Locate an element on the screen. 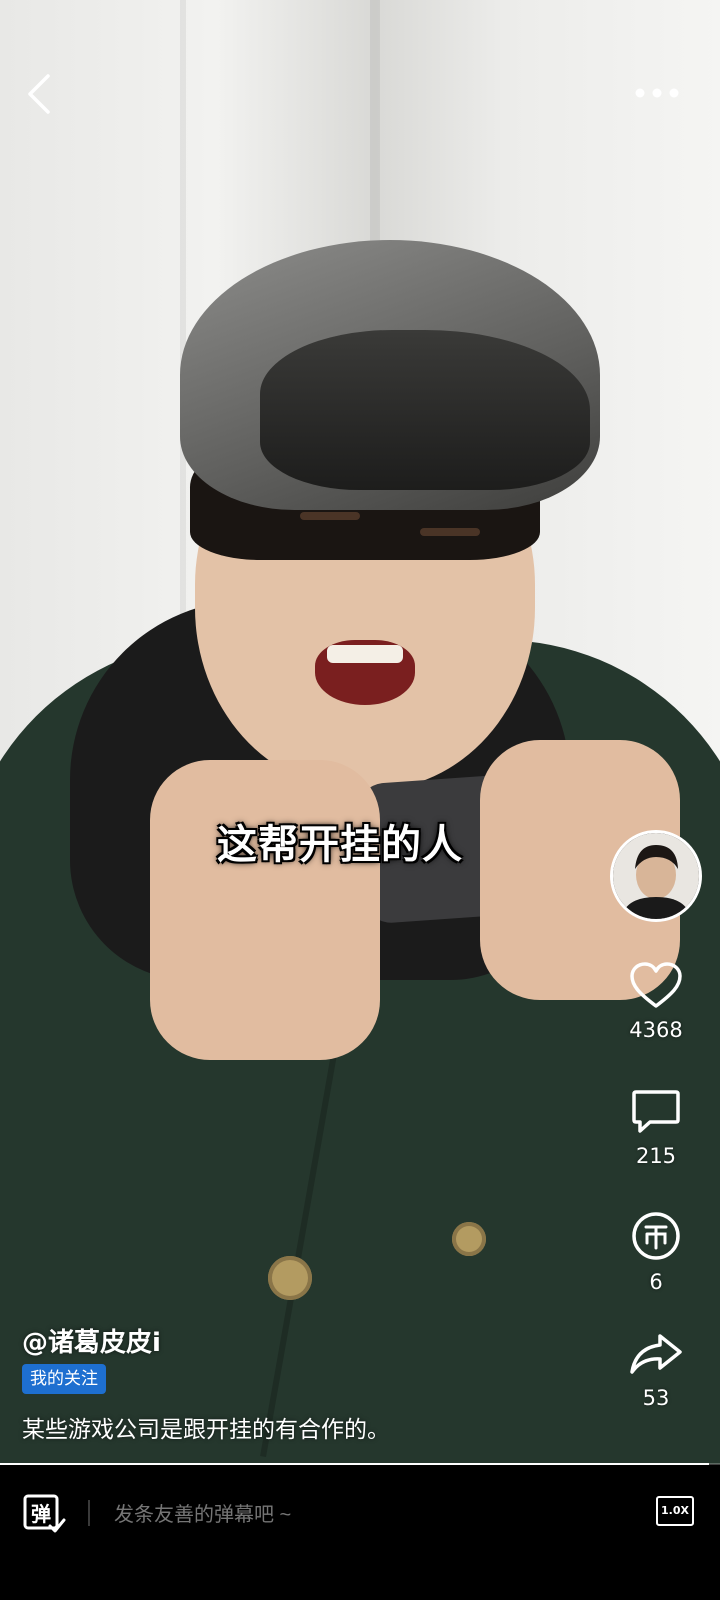 The image size is (720, 1600). share-count: 53 is located at coordinates (656, 1398).